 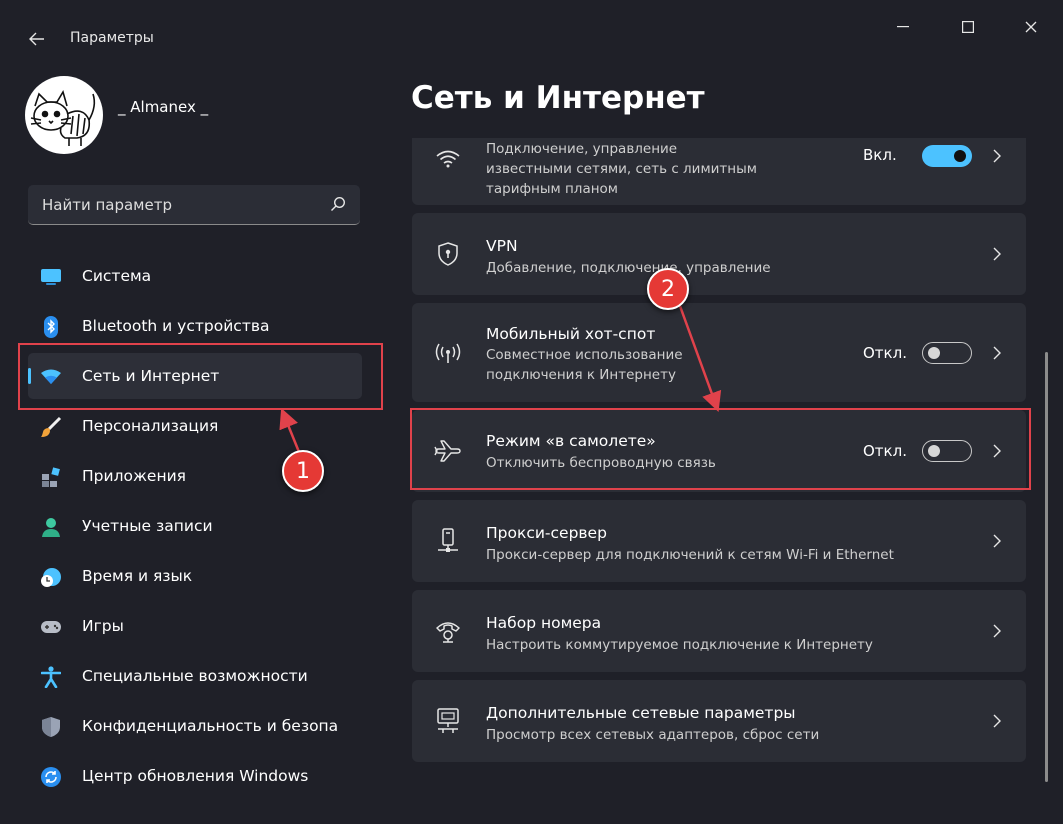 I want to click on shield-icon, so click(x=51, y=727).